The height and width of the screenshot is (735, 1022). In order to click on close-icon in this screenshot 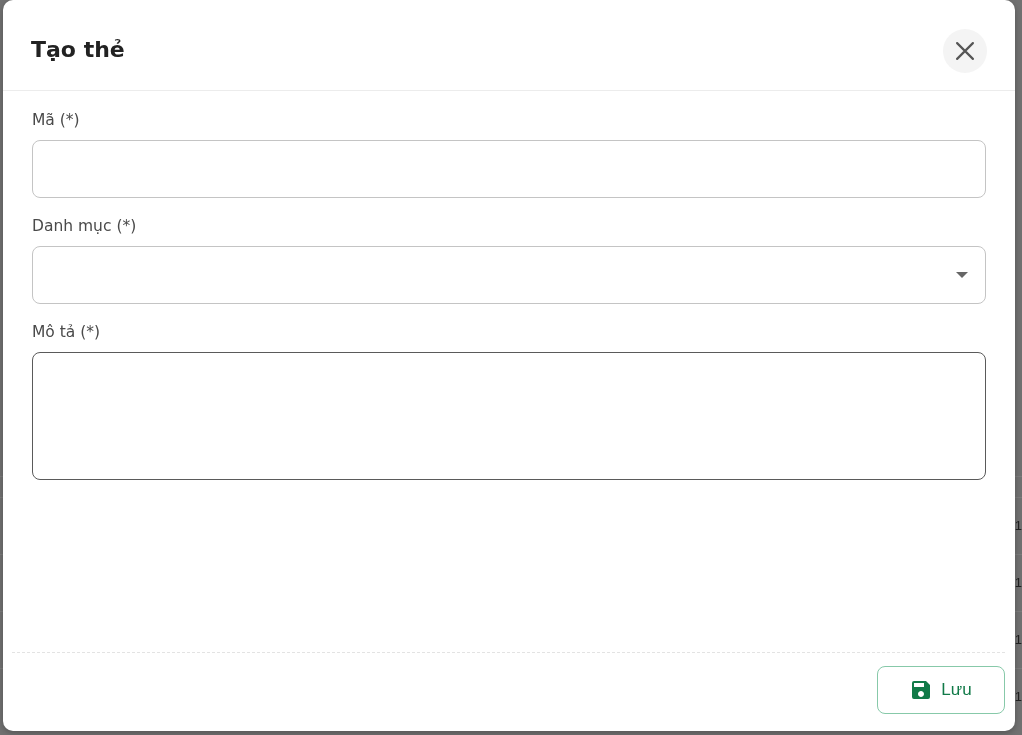, I will do `click(965, 51)`.